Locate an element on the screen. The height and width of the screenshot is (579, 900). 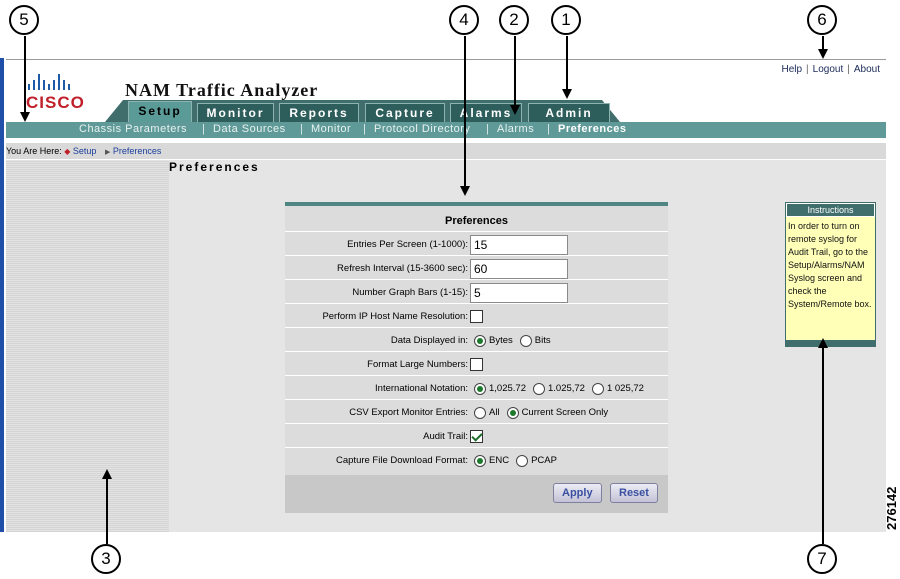
data-row: Data Displayed in: Bytes Bits is located at coordinates (476, 340).